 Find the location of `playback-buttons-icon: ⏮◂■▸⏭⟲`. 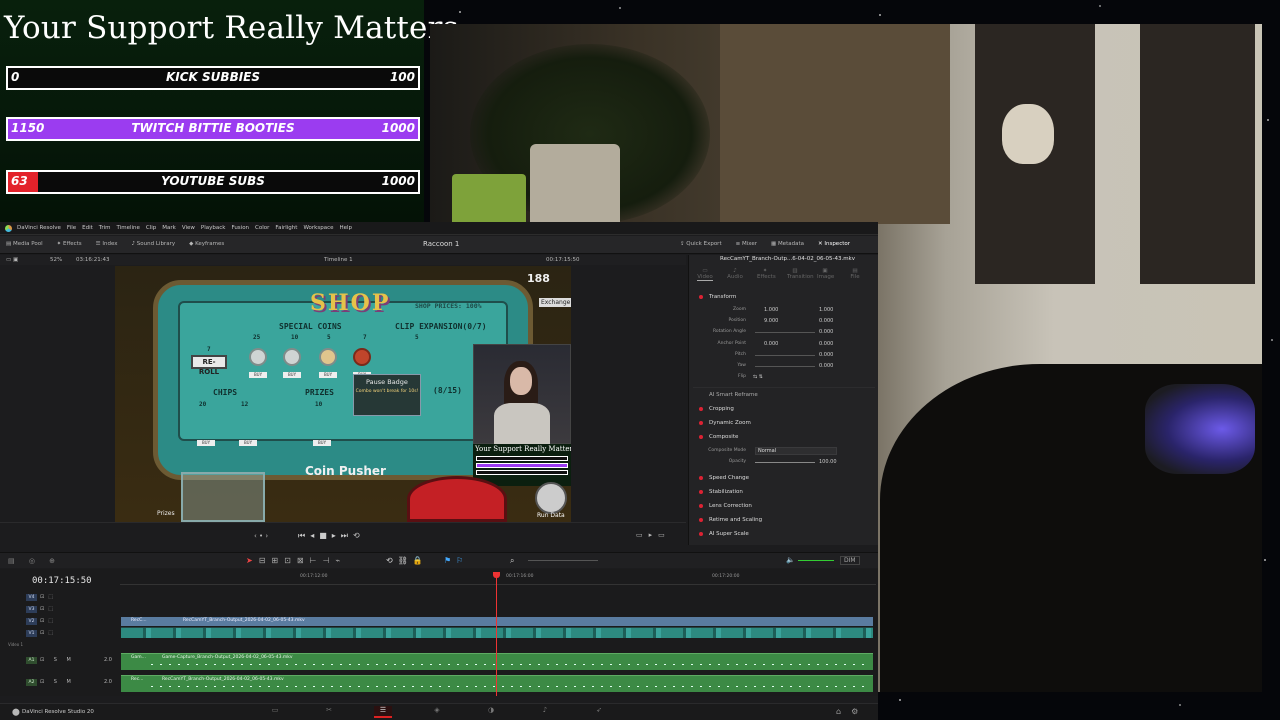

playback-buttons-icon: ⏮◂■▸⏭⟲ is located at coordinates (331, 536).